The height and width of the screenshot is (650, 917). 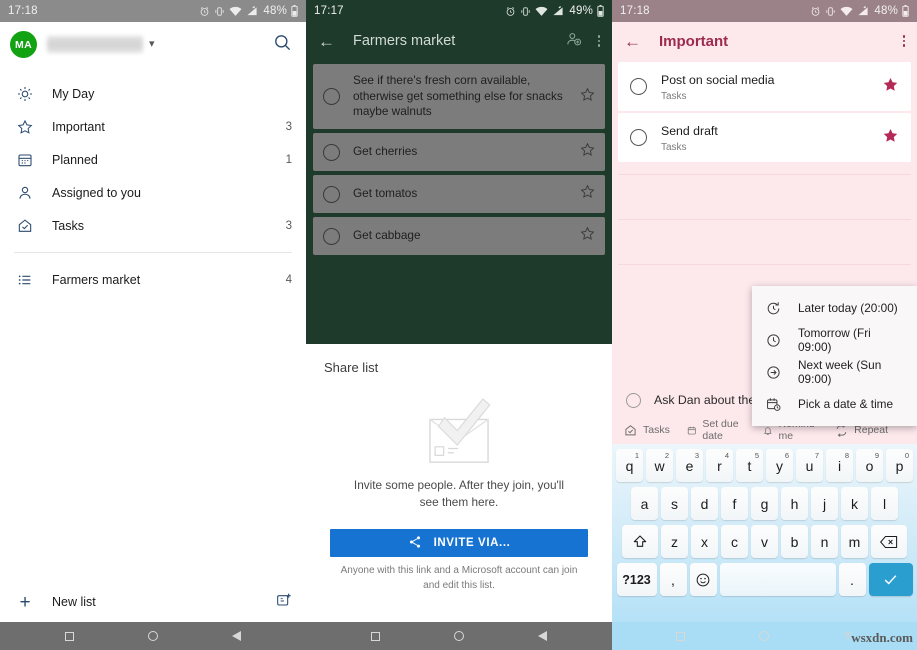 I want to click on key-period: ., so click(x=852, y=579).